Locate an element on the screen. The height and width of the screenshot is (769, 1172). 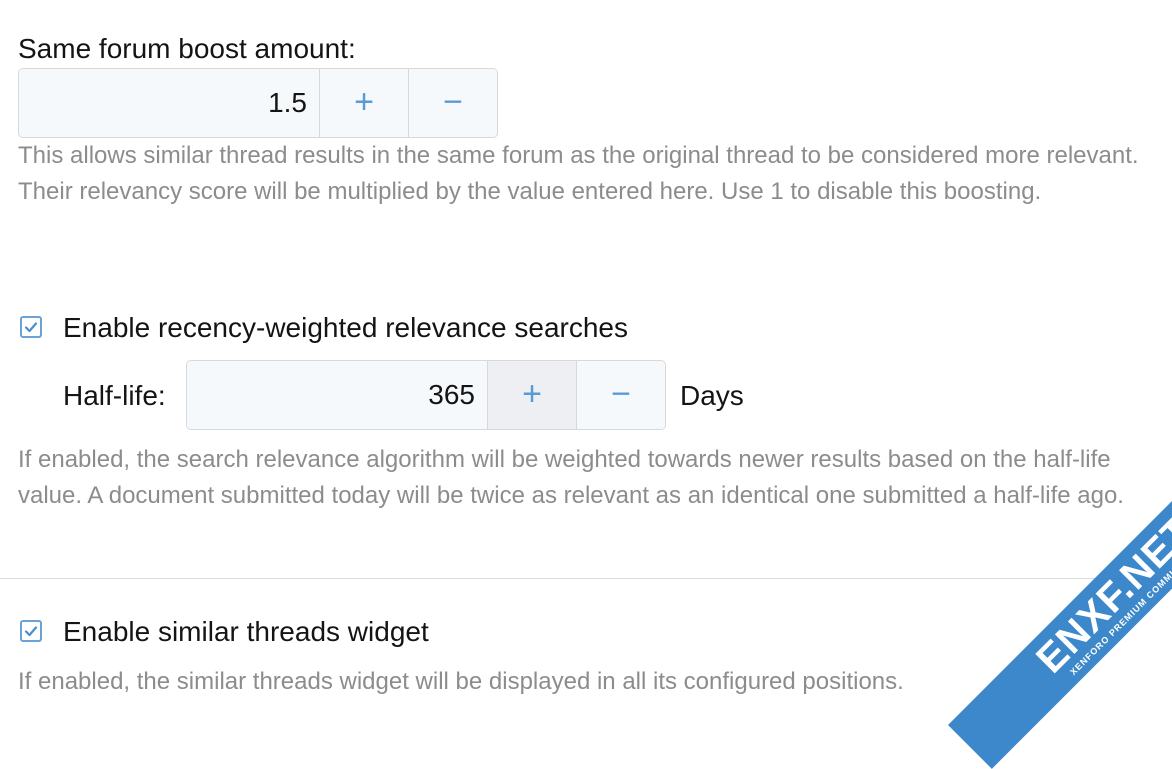
halflife-decrement-button: − is located at coordinates (620, 395).